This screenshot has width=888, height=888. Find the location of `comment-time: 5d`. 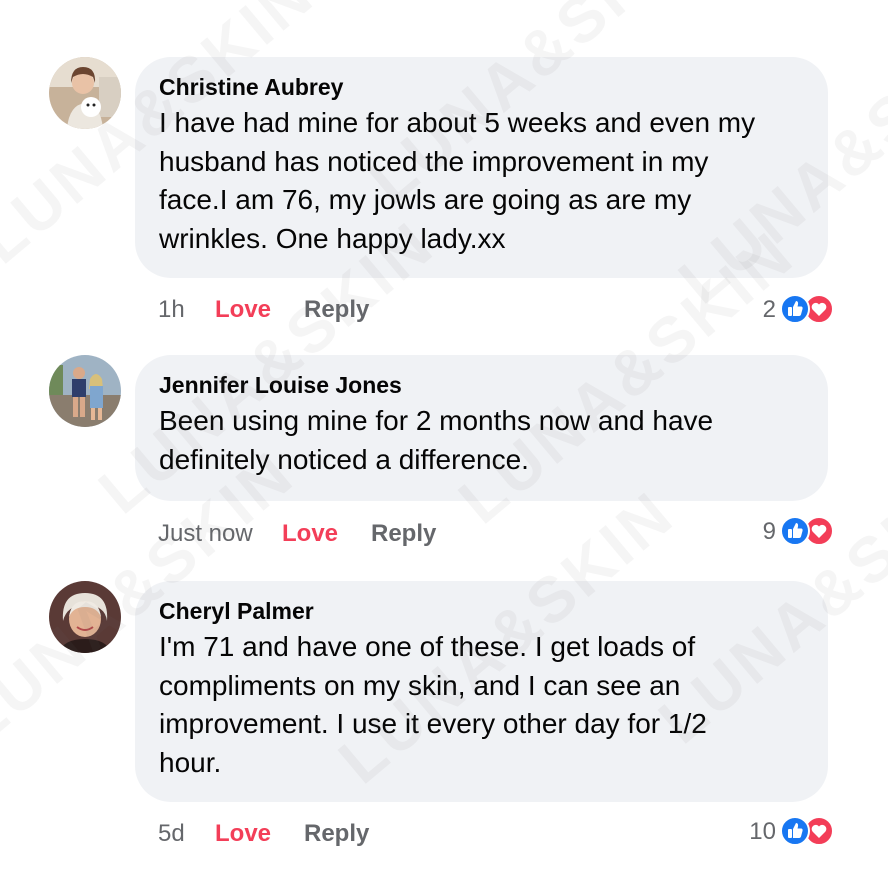

comment-time: 5d is located at coordinates (186, 834).